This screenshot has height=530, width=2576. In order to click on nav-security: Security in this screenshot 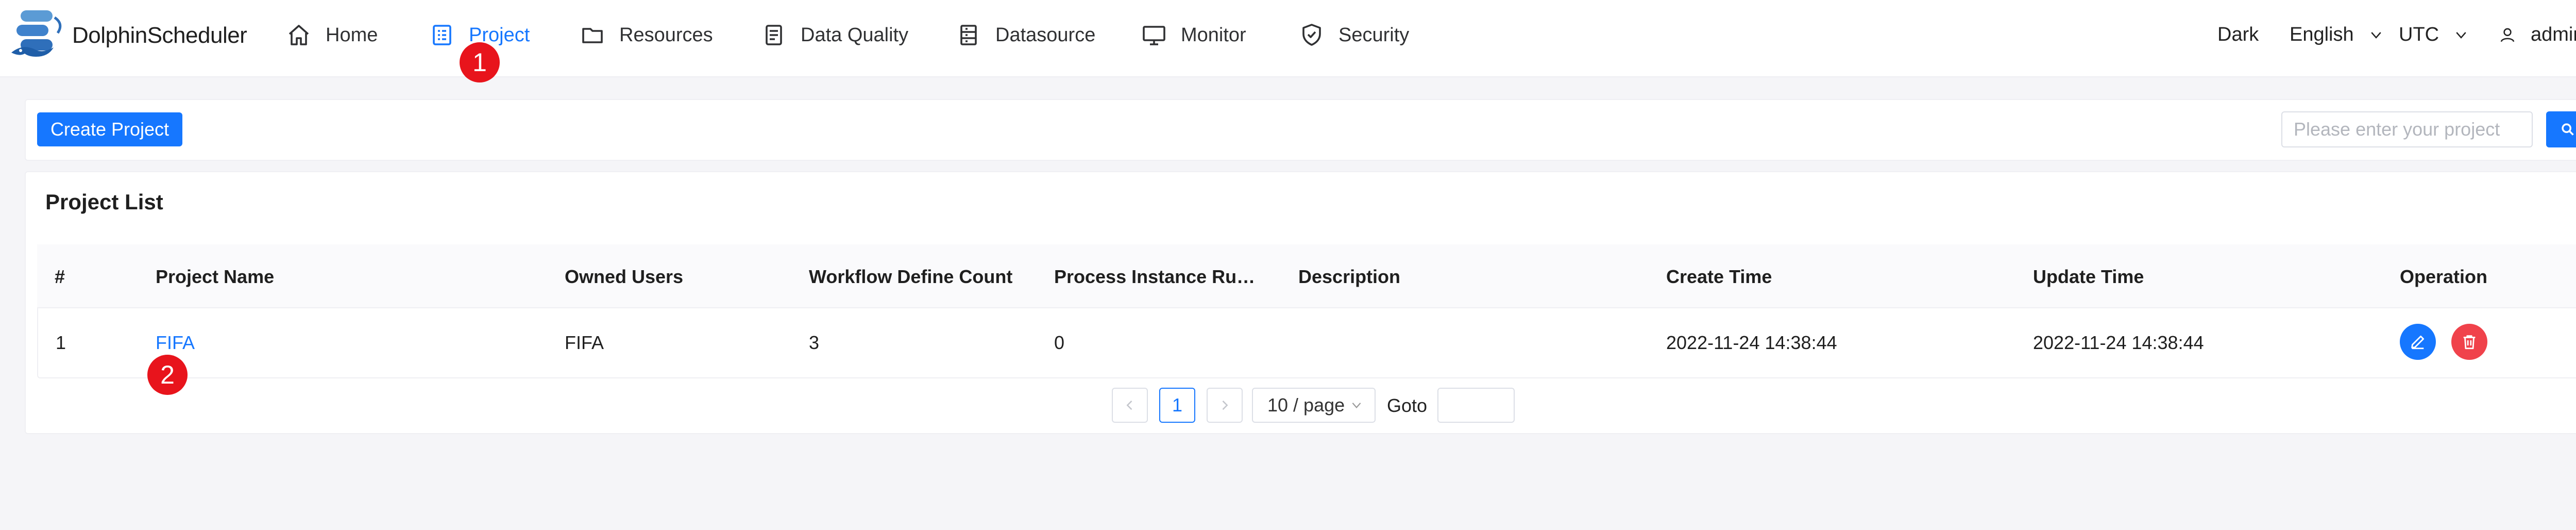, I will do `click(1354, 35)`.